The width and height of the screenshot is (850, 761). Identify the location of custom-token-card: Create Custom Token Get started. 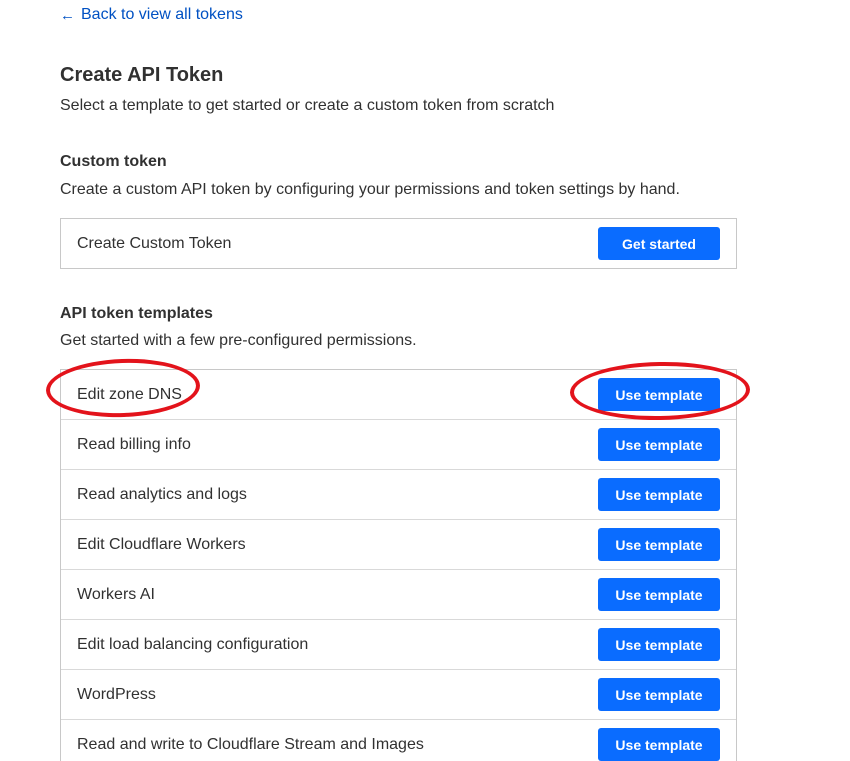
(398, 243).